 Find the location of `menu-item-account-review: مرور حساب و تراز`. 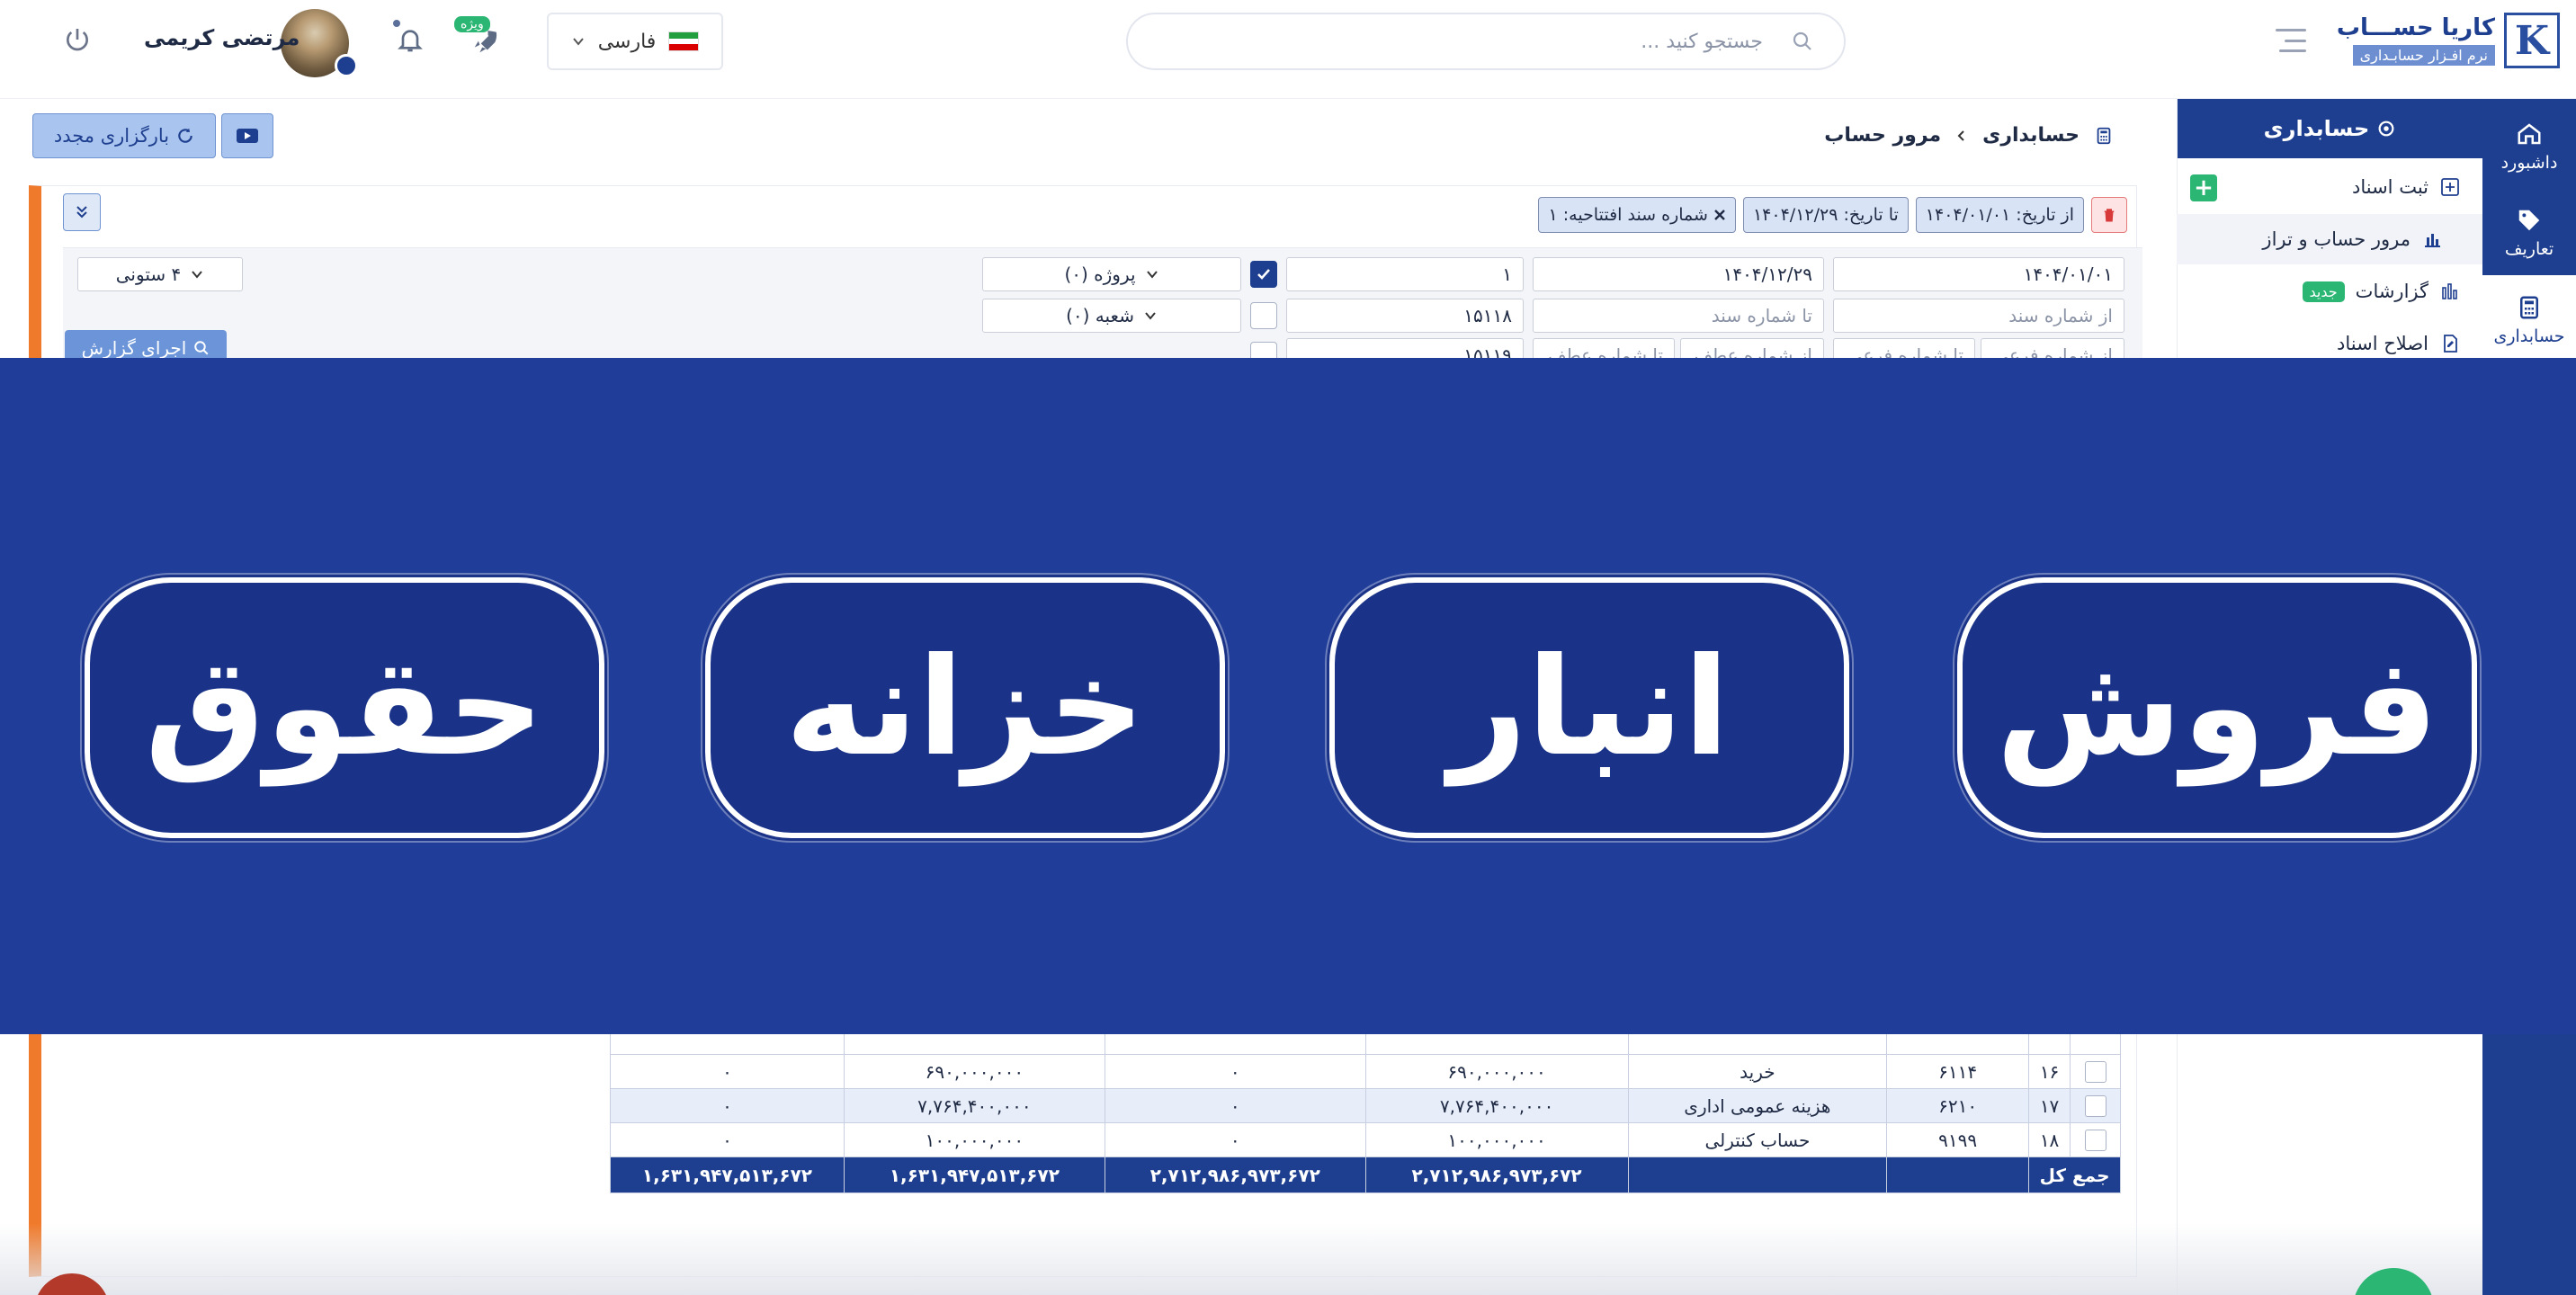

menu-item-account-review: مرور حساب و تراز is located at coordinates (2329, 239).